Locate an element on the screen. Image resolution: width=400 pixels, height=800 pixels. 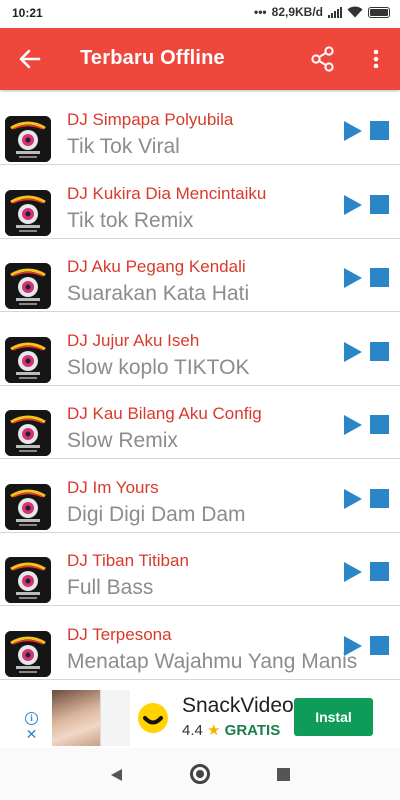
status-bar: 10:21 ••• 82,9KB/d is located at coordinates (200, 14).